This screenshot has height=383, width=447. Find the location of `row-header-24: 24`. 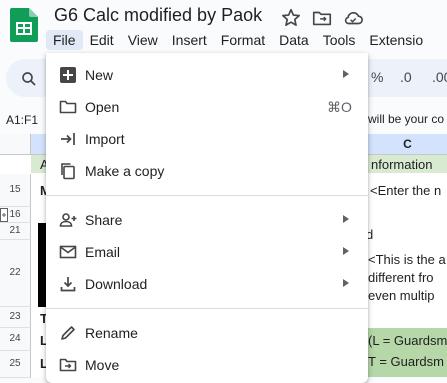

row-header-24: 24 is located at coordinates (15, 339).